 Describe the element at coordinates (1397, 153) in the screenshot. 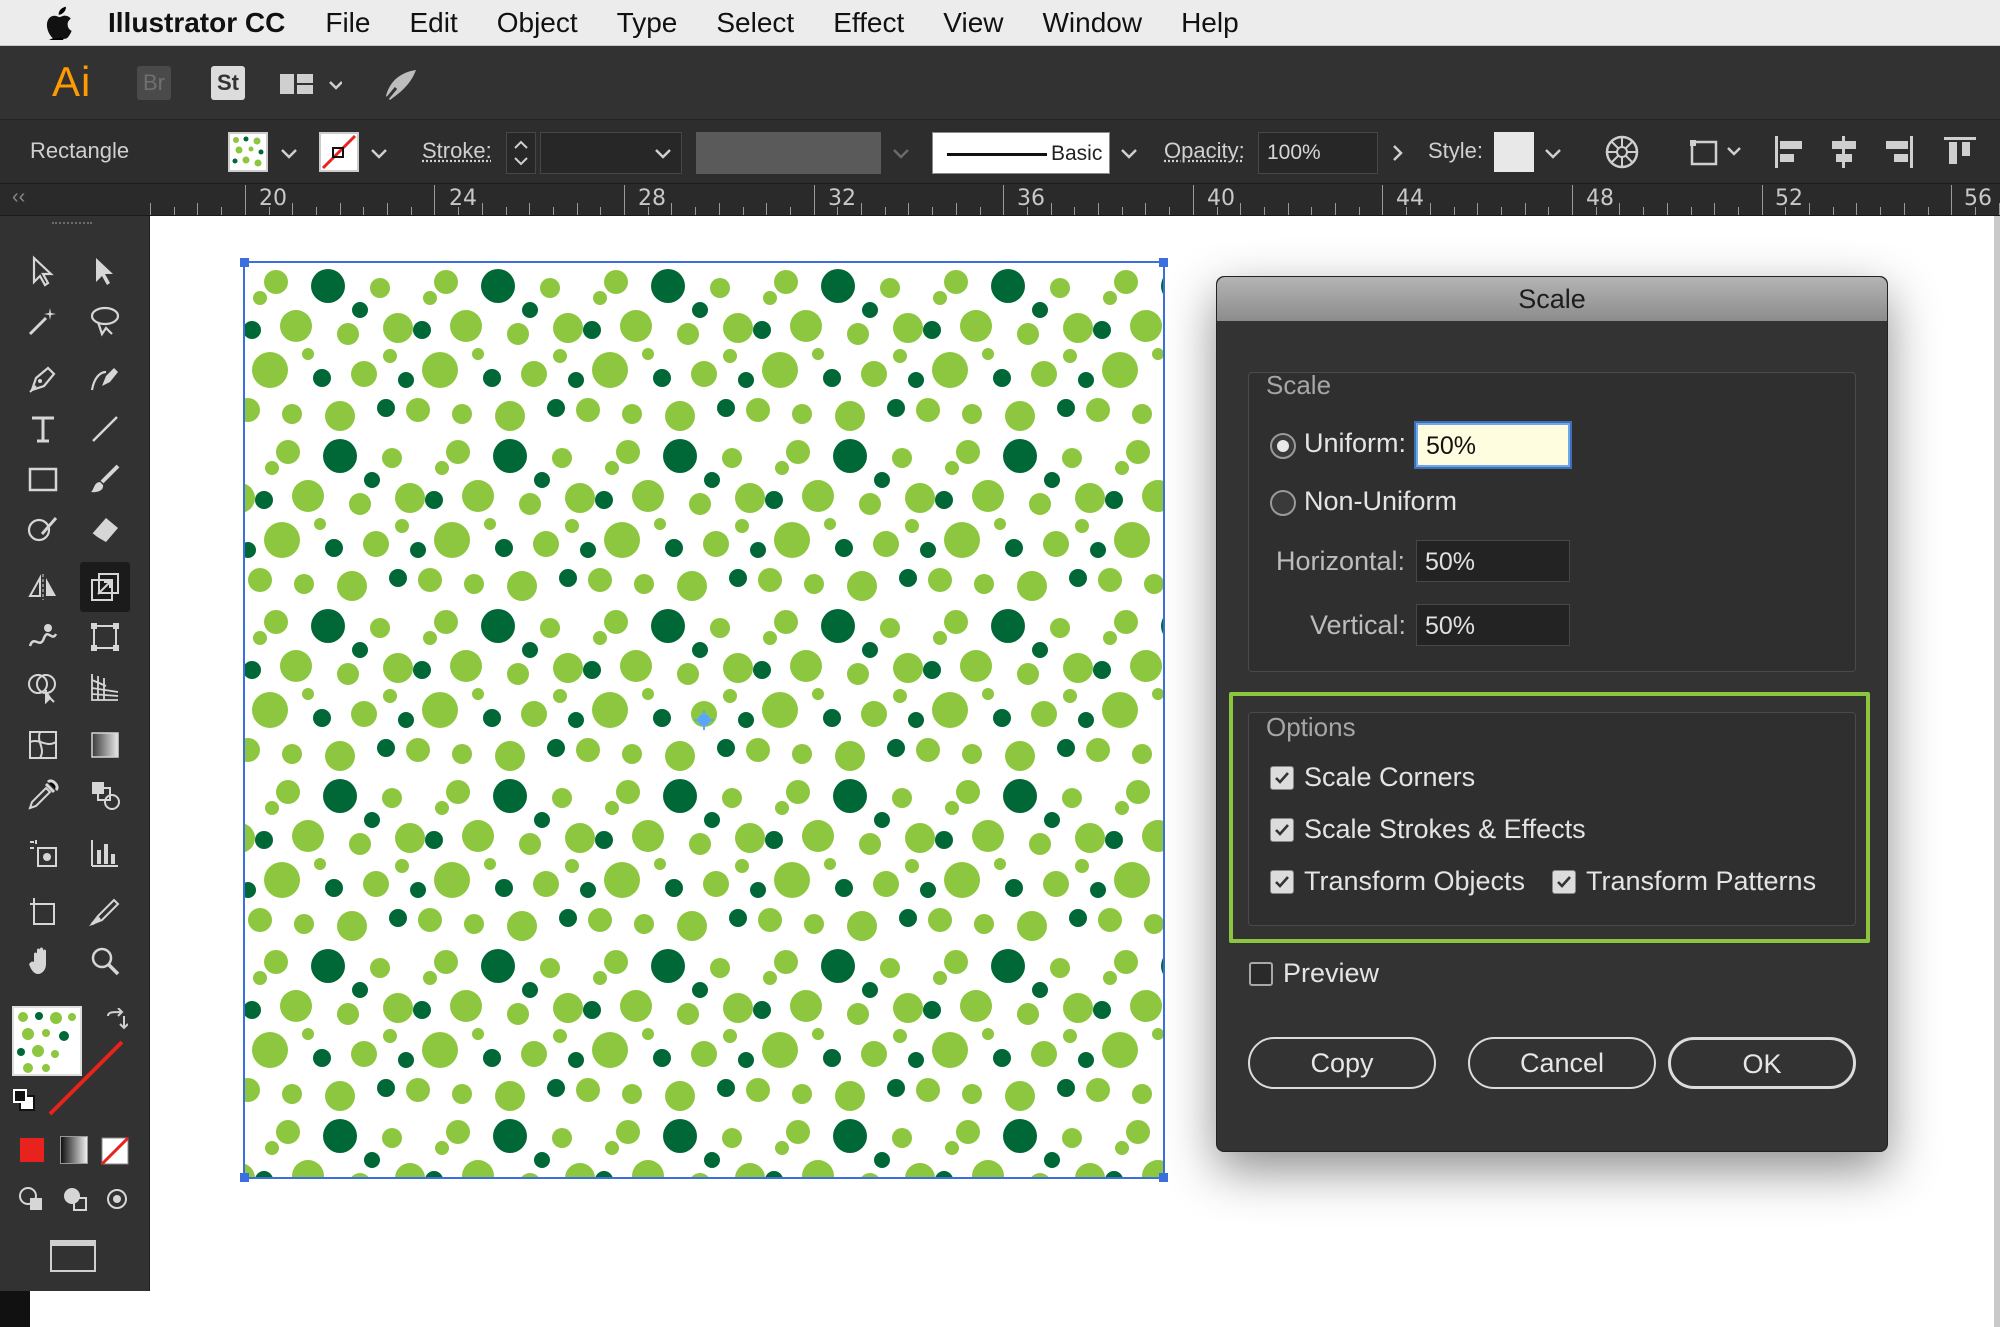

I see `opacity-arrow-icon` at that location.